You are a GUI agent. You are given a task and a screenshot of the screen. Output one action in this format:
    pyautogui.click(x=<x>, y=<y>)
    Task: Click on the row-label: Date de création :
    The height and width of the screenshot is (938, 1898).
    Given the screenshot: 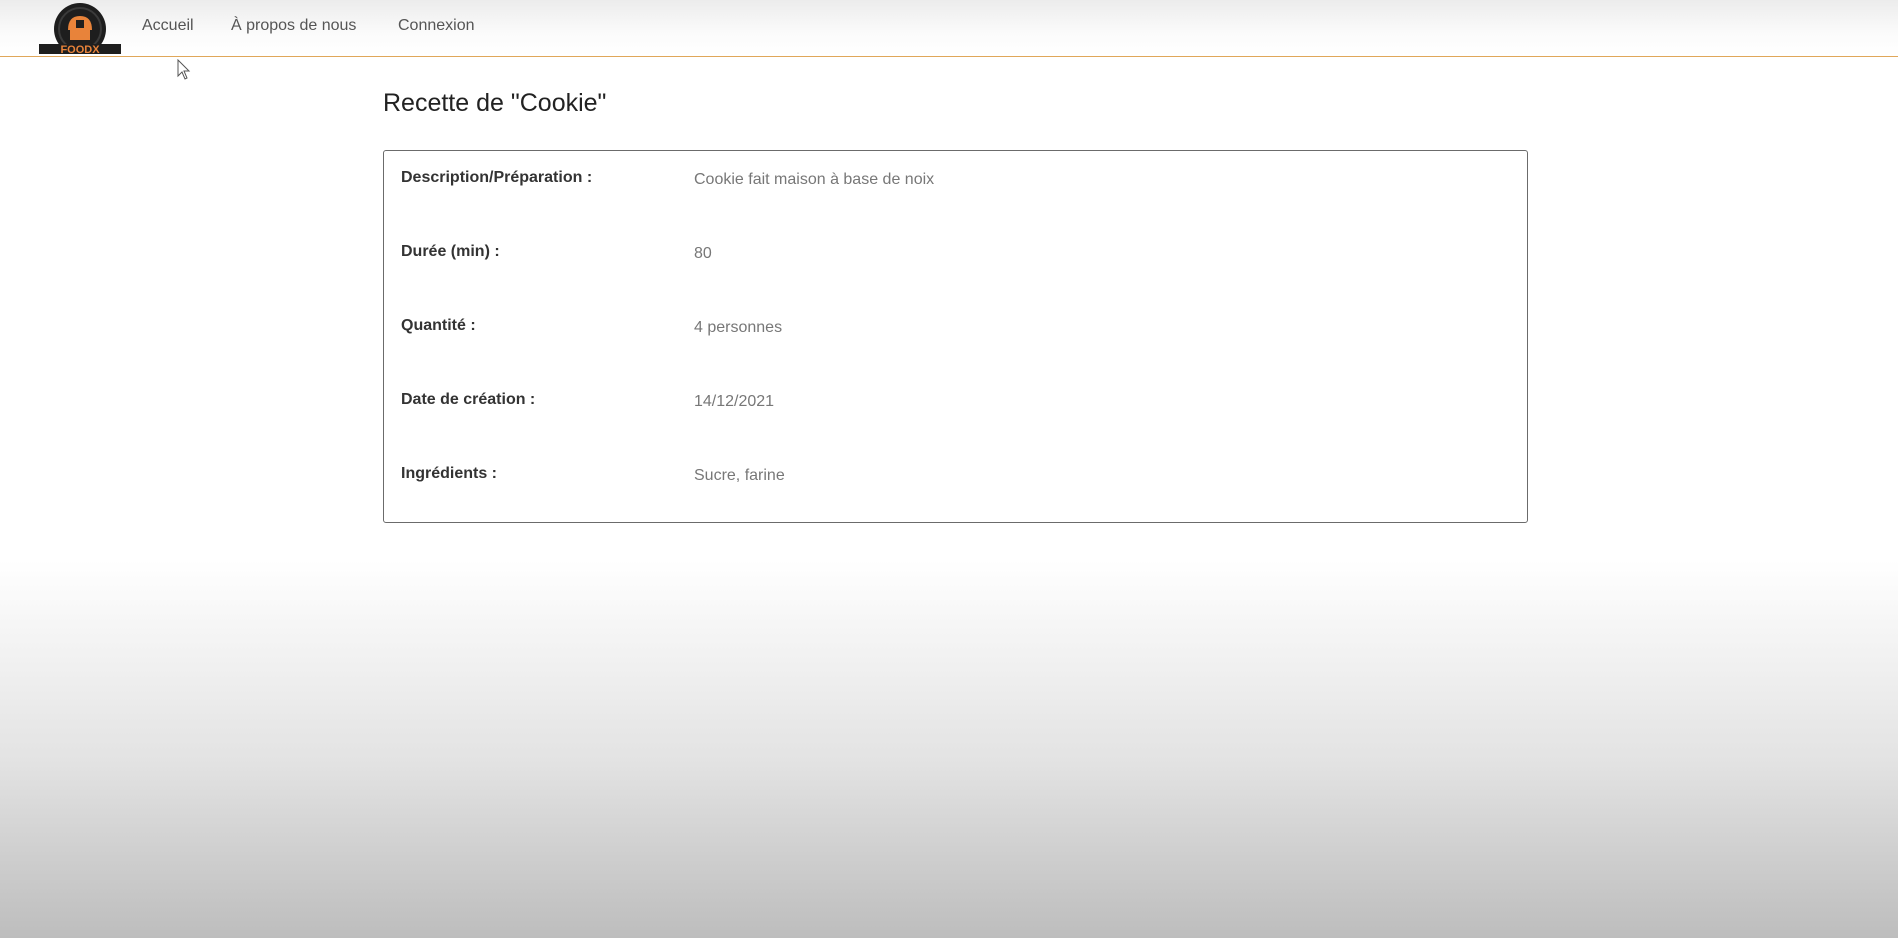 What is the action you would take?
    pyautogui.click(x=468, y=399)
    